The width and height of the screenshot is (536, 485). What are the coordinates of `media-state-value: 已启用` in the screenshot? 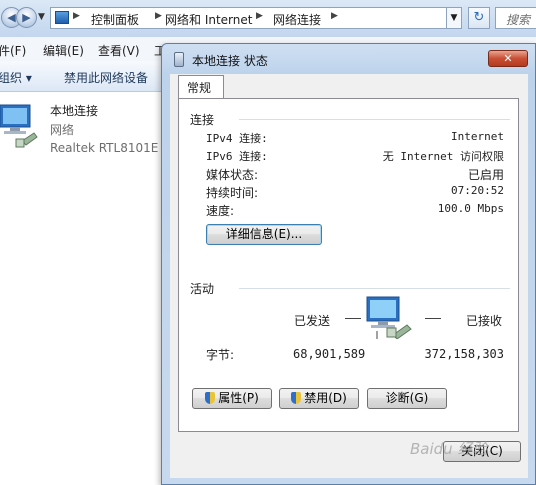 It's located at (485, 175).